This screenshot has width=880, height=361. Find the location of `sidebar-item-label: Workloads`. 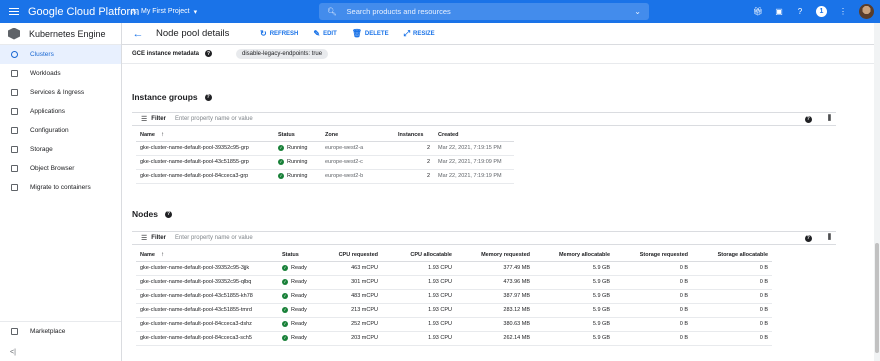

sidebar-item-label: Workloads is located at coordinates (45, 73).